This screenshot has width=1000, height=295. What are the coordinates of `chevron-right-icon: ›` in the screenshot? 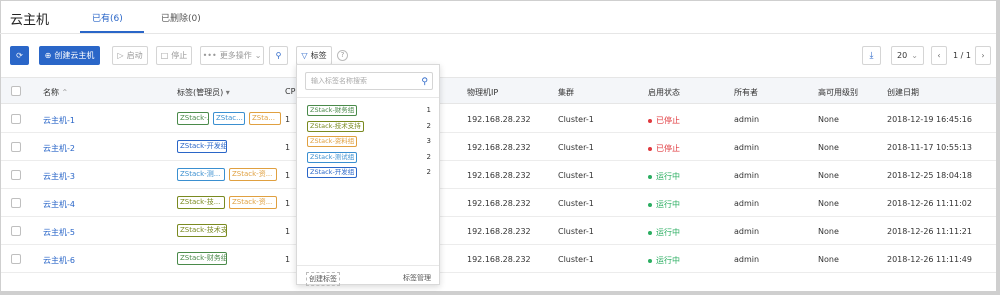 It's located at (983, 55).